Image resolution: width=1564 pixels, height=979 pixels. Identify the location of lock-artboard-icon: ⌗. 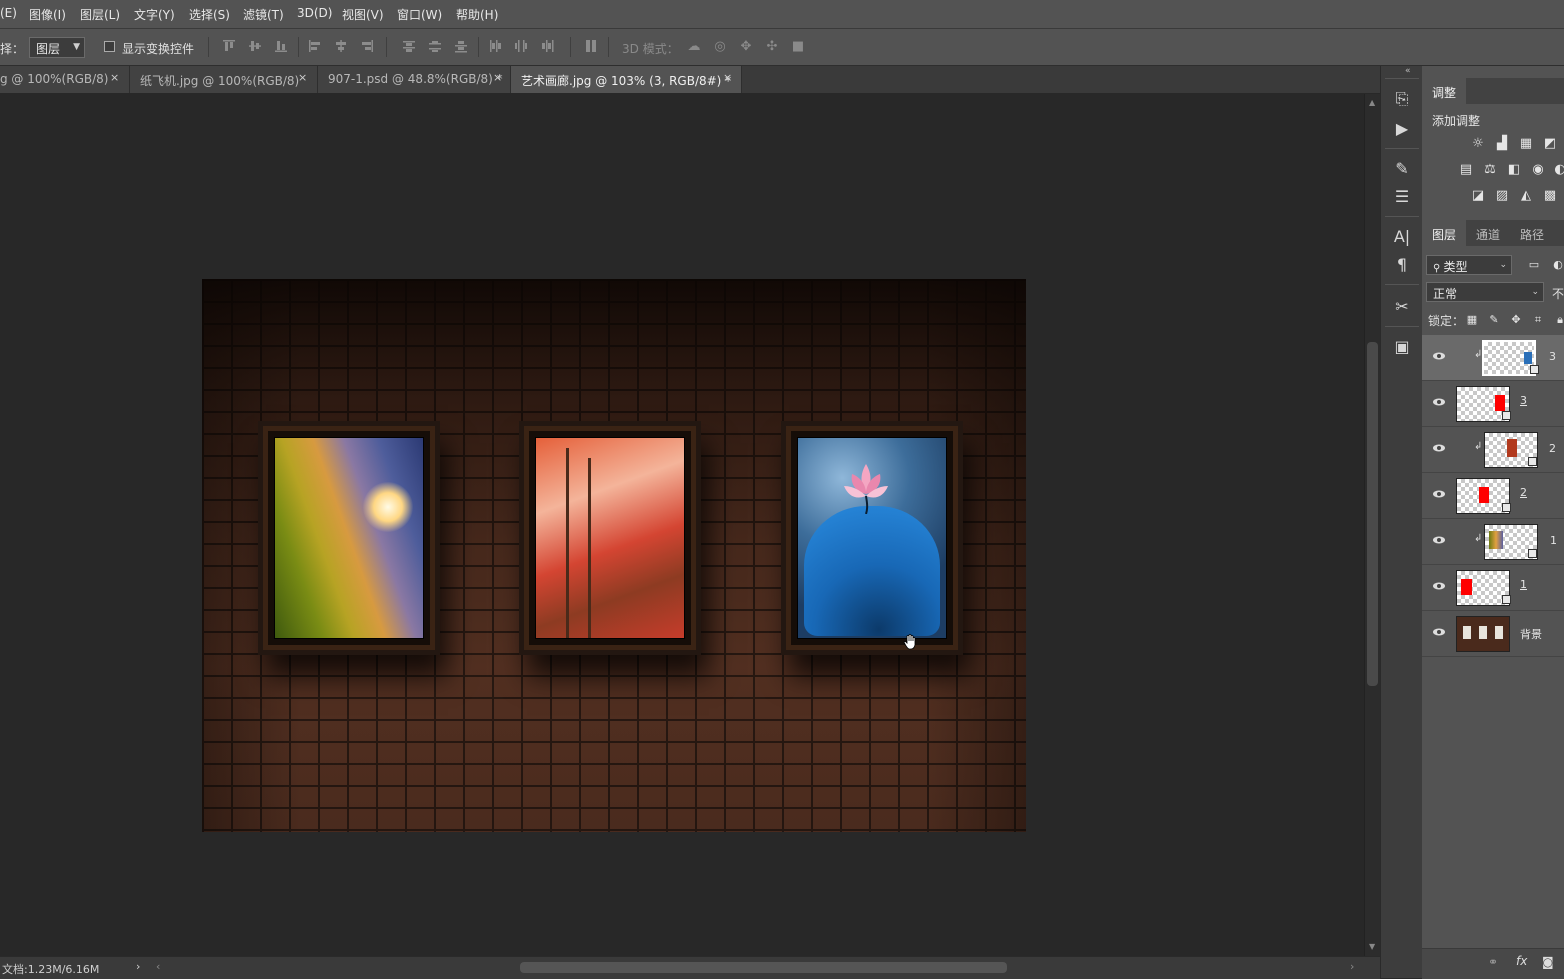
(1538, 320).